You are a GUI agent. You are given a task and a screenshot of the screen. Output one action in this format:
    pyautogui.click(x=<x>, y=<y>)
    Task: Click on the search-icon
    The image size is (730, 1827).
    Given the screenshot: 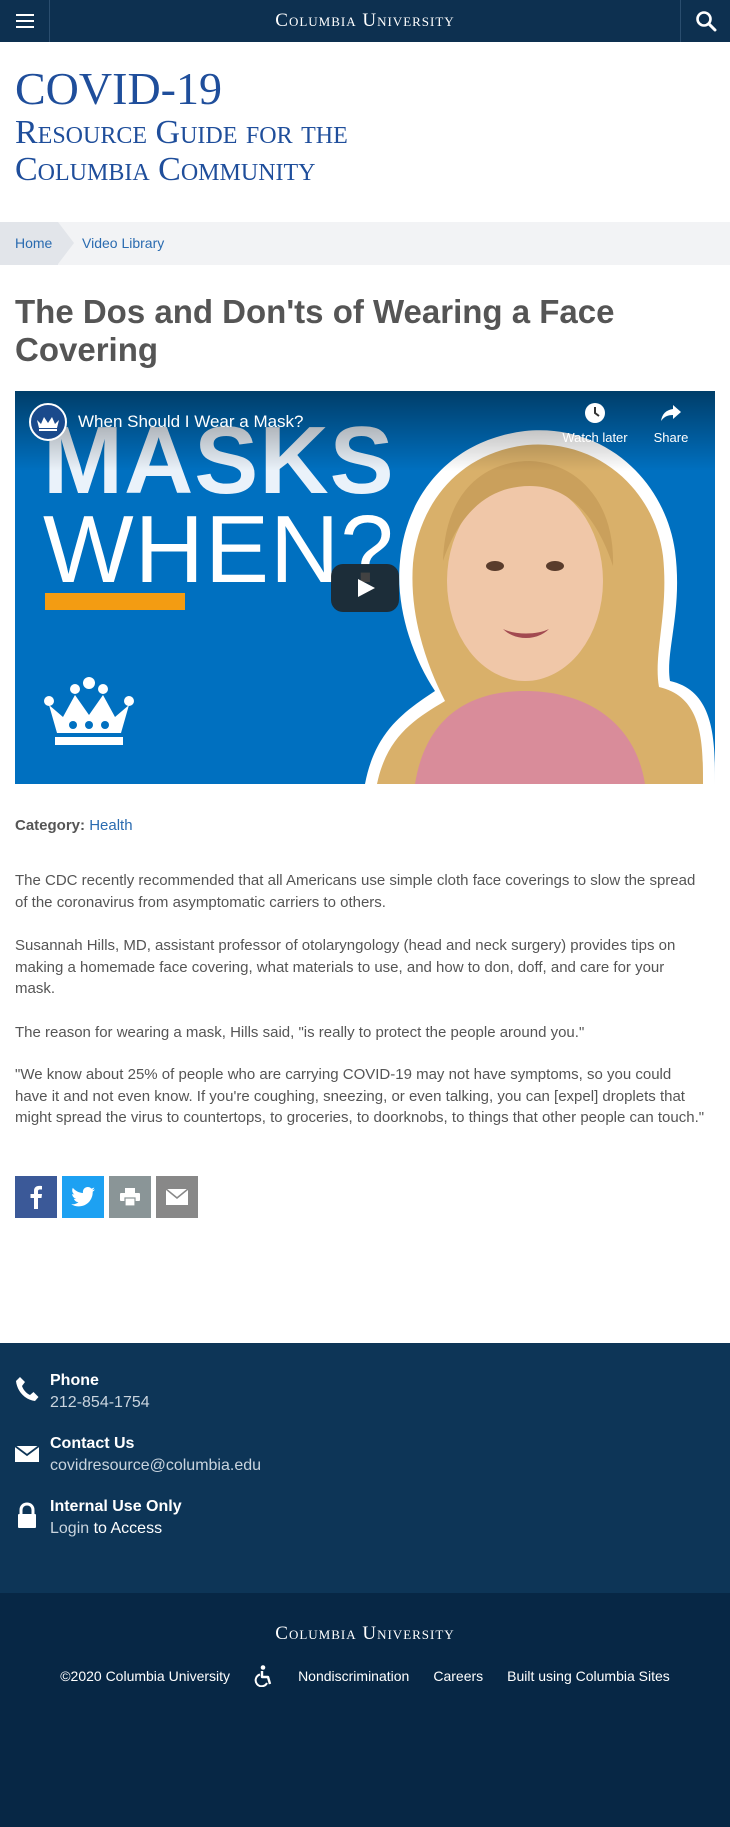 What is the action you would take?
    pyautogui.click(x=705, y=21)
    